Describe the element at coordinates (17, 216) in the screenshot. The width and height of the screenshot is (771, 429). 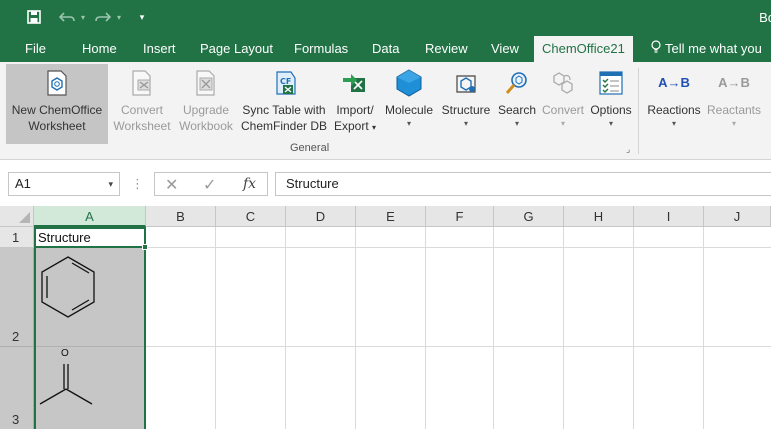
I see `select-all-button` at that location.